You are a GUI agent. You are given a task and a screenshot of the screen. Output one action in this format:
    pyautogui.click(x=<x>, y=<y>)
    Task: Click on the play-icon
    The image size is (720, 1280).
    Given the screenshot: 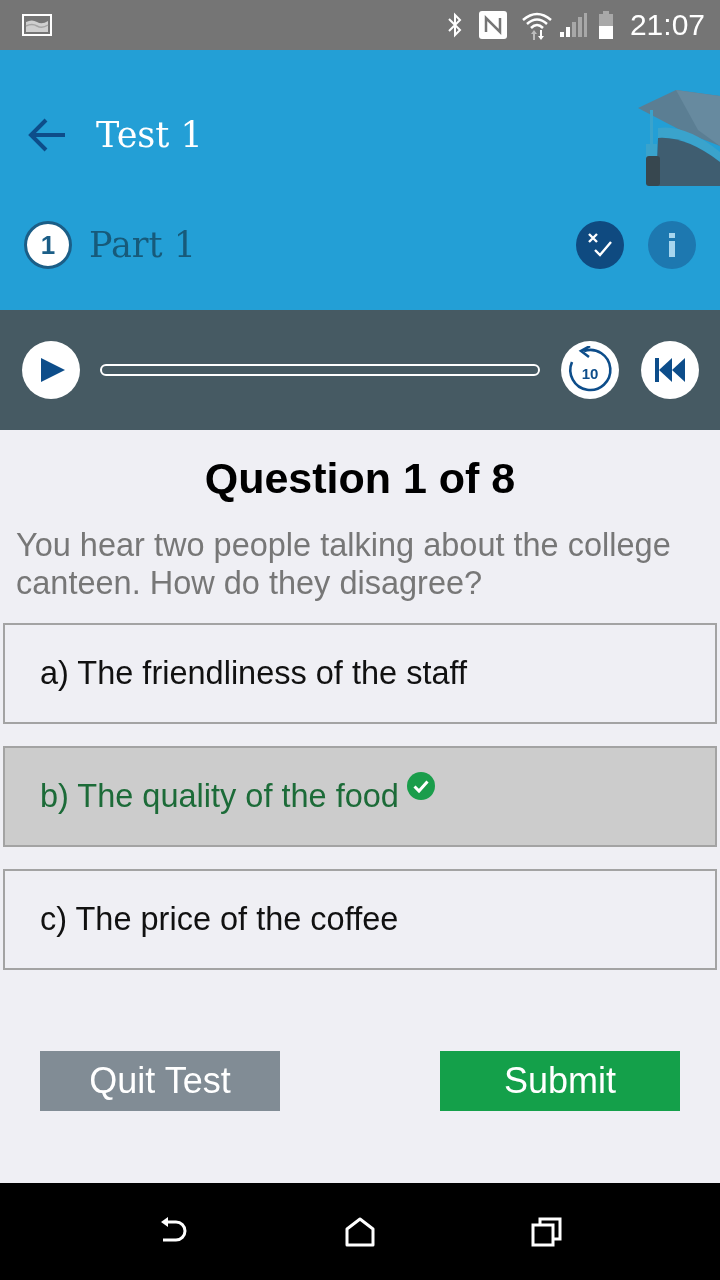 What is the action you would take?
    pyautogui.click(x=53, y=370)
    